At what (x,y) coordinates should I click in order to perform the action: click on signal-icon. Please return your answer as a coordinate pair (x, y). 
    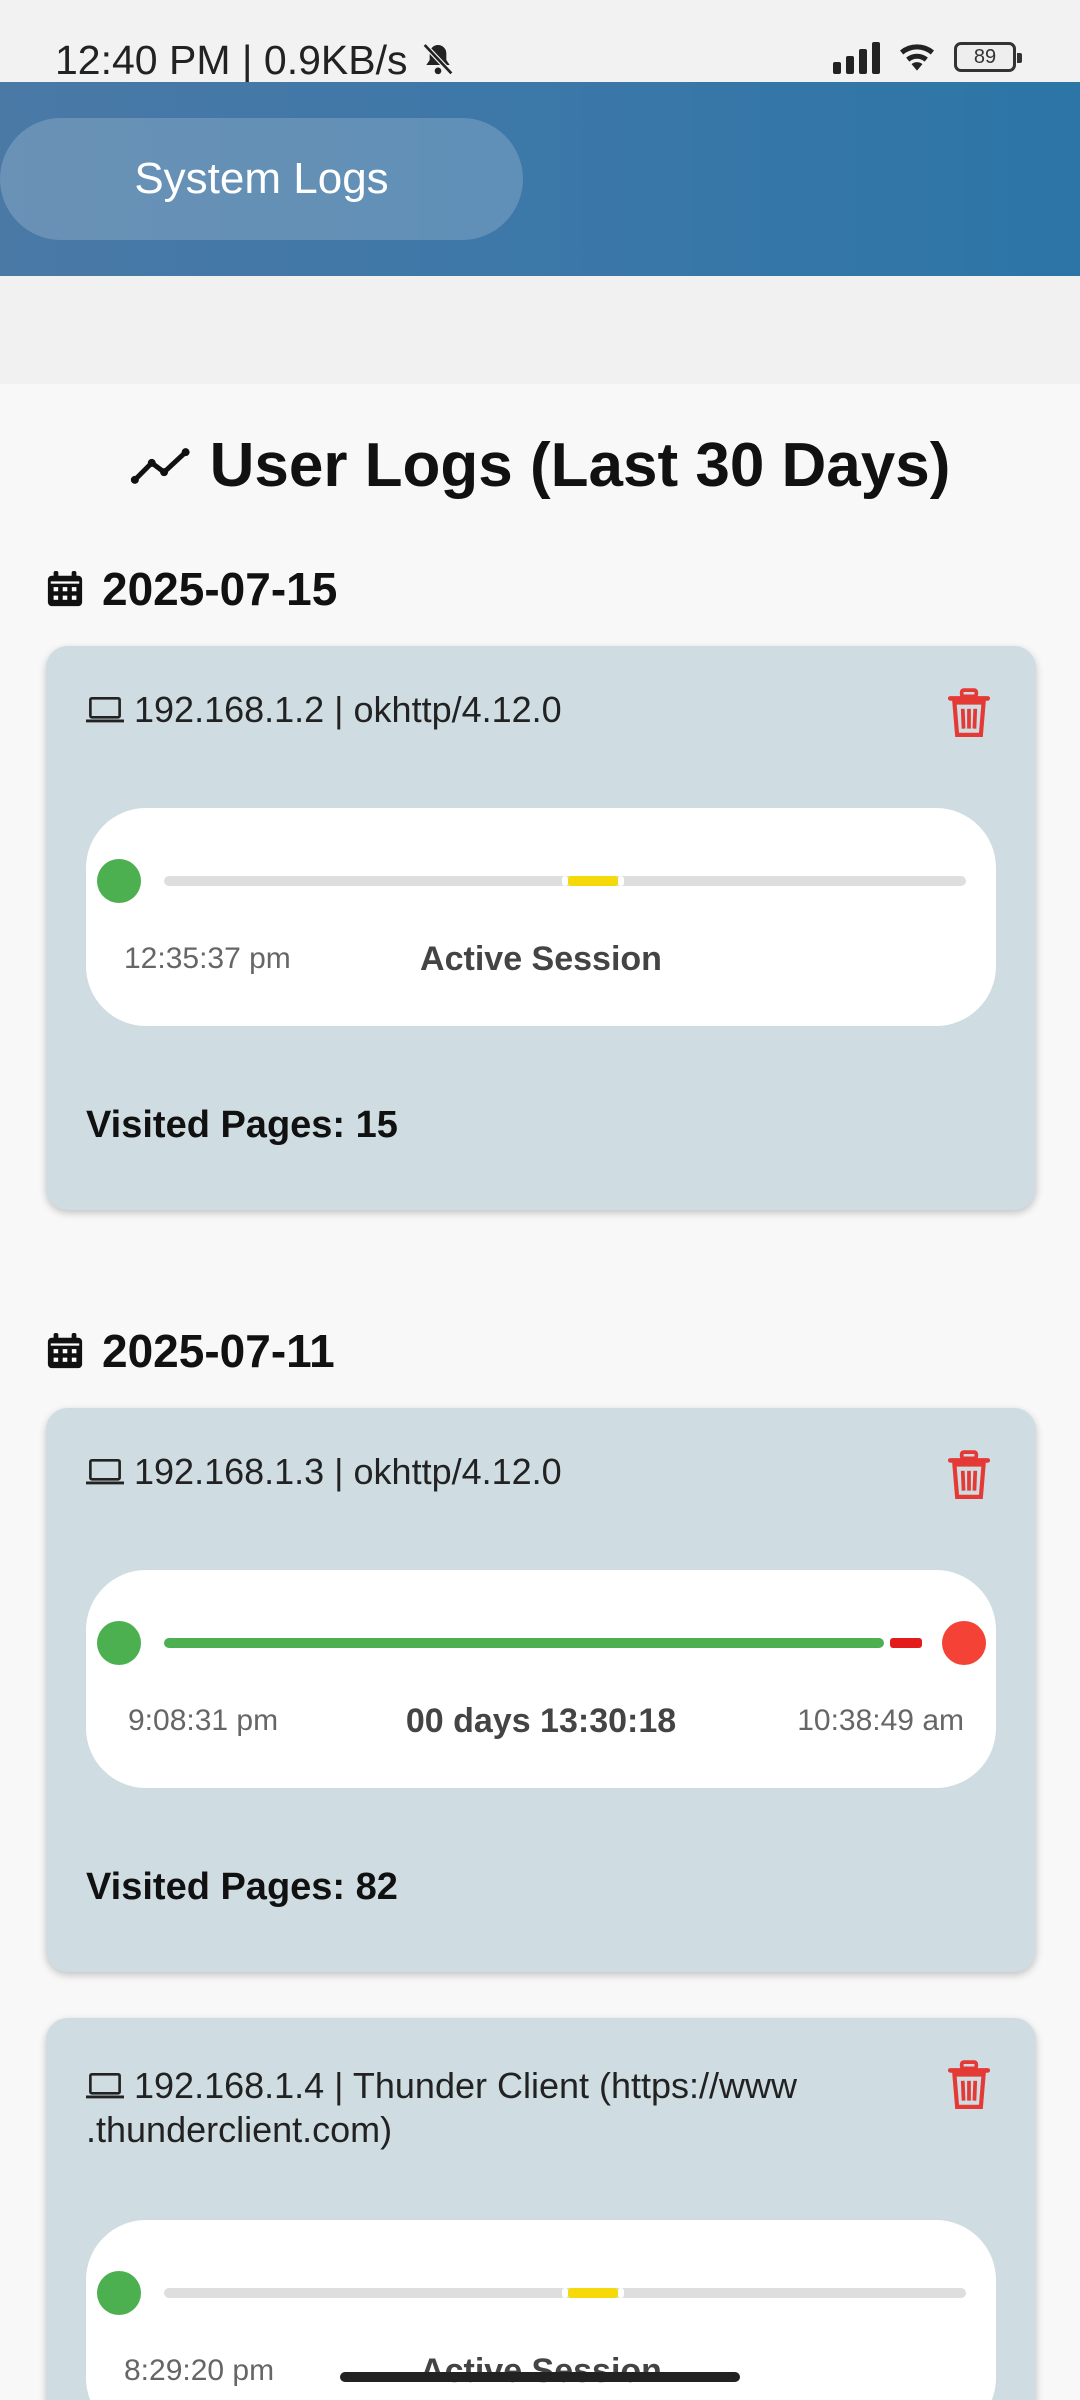
    Looking at the image, I should click on (856, 57).